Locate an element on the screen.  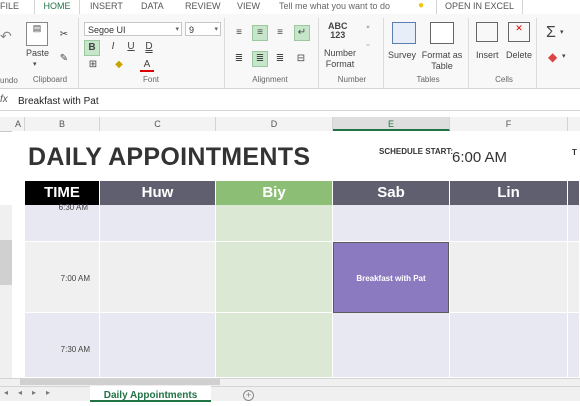
add-sheet-icon: + is located at coordinates (248, 395).